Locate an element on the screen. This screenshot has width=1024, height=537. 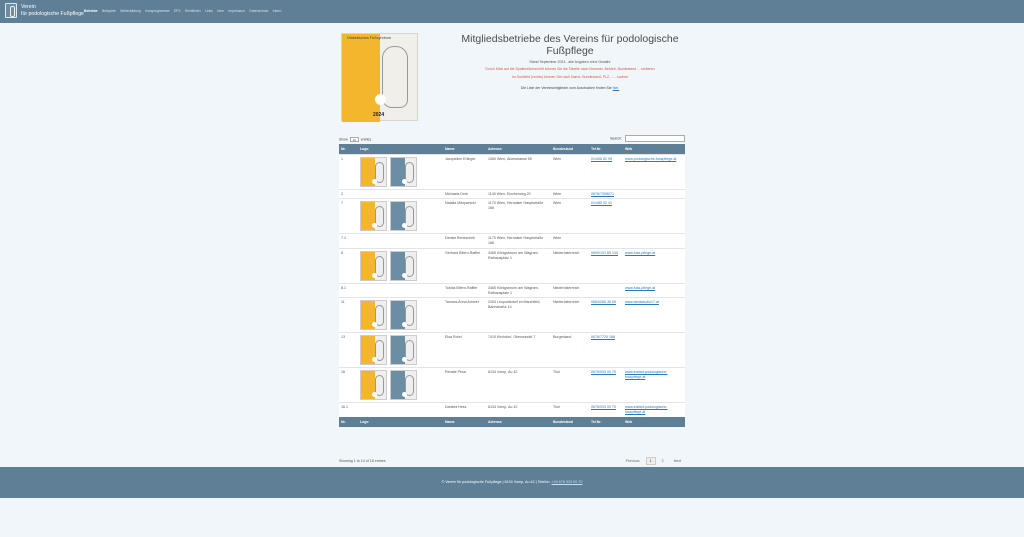
foot-col-address: Adresse is located at coordinates (518, 422).